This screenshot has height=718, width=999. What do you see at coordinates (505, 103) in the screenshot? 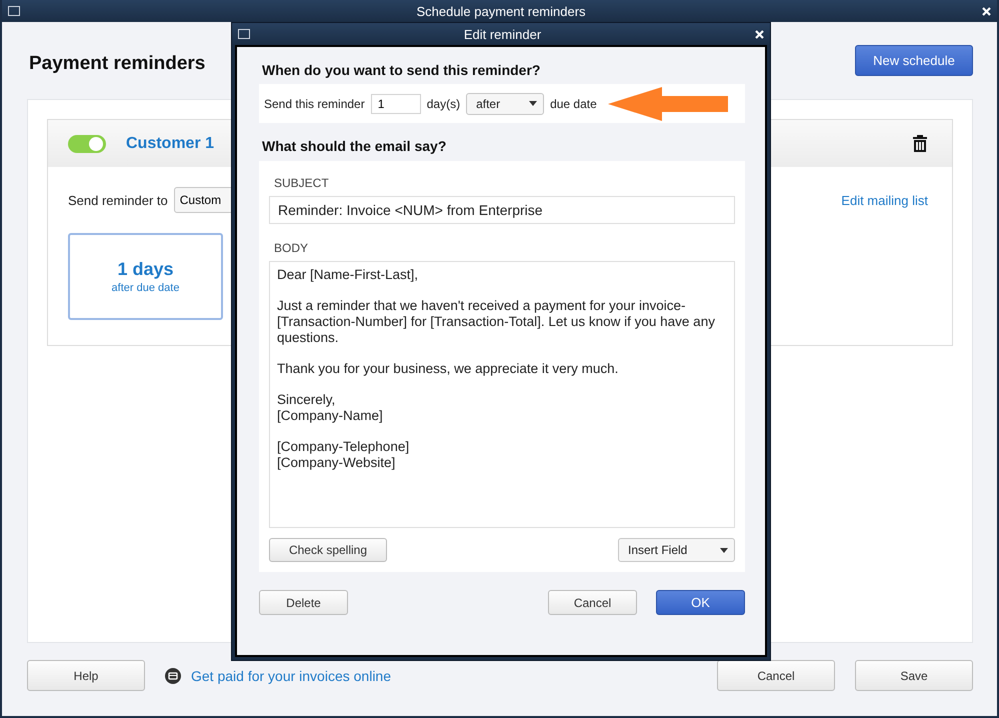
I see `relation-dropdown: after` at bounding box center [505, 103].